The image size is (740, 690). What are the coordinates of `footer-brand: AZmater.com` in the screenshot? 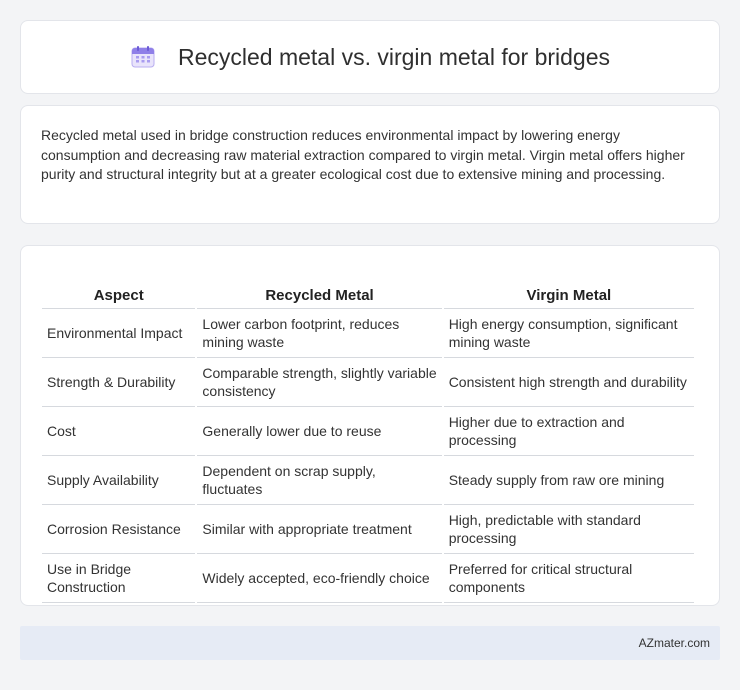 It's located at (674, 643).